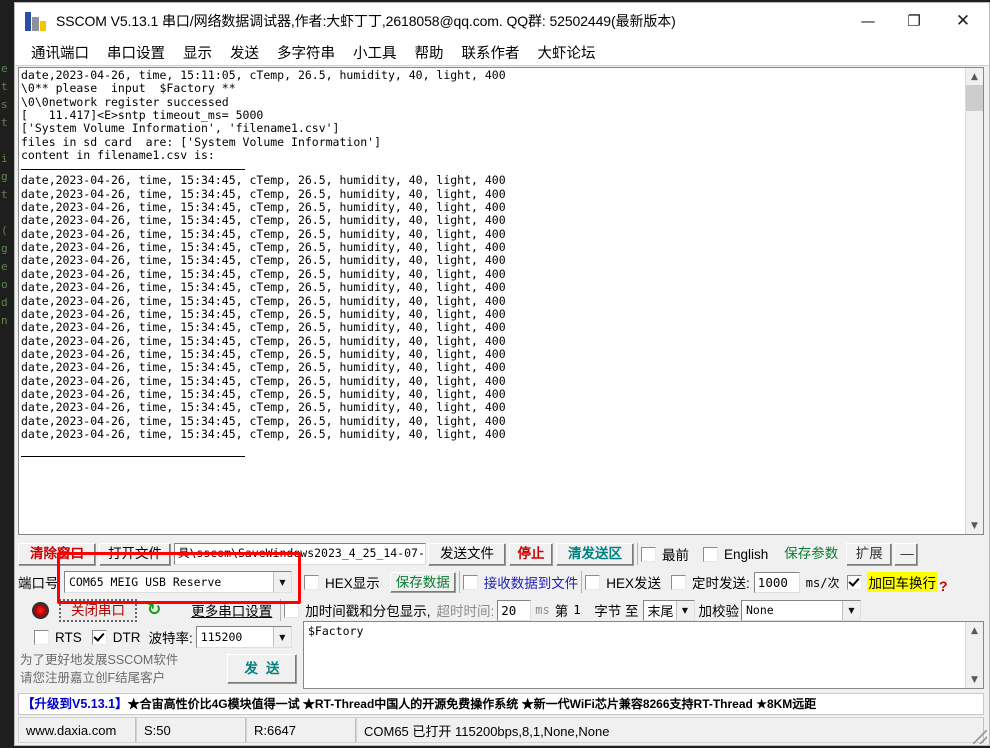  What do you see at coordinates (38, 583) in the screenshot?
I see `port-label: 端口号` at bounding box center [38, 583].